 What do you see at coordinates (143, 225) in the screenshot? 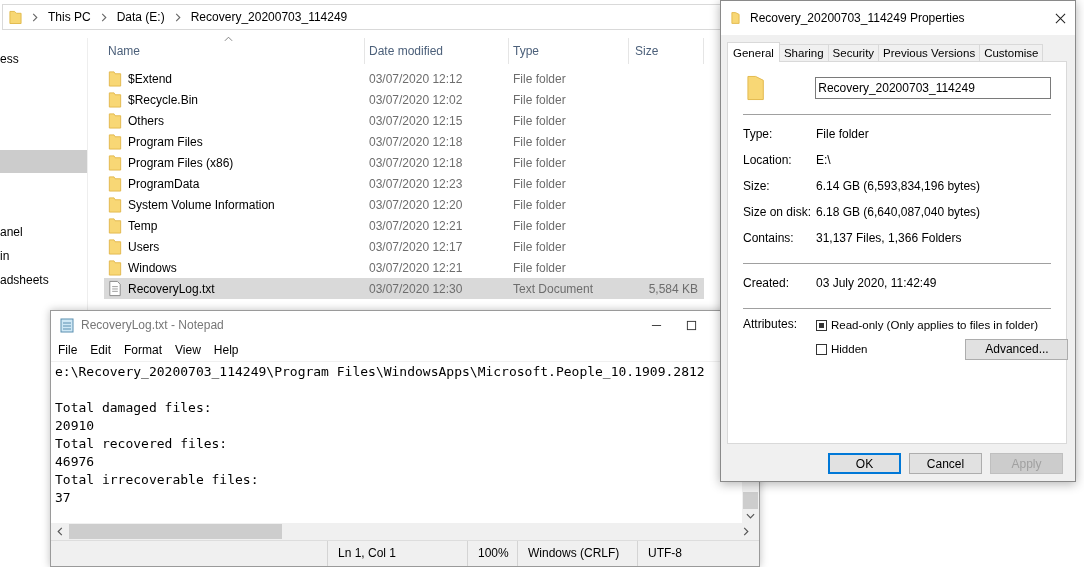
I see `file-name: Temp` at bounding box center [143, 225].